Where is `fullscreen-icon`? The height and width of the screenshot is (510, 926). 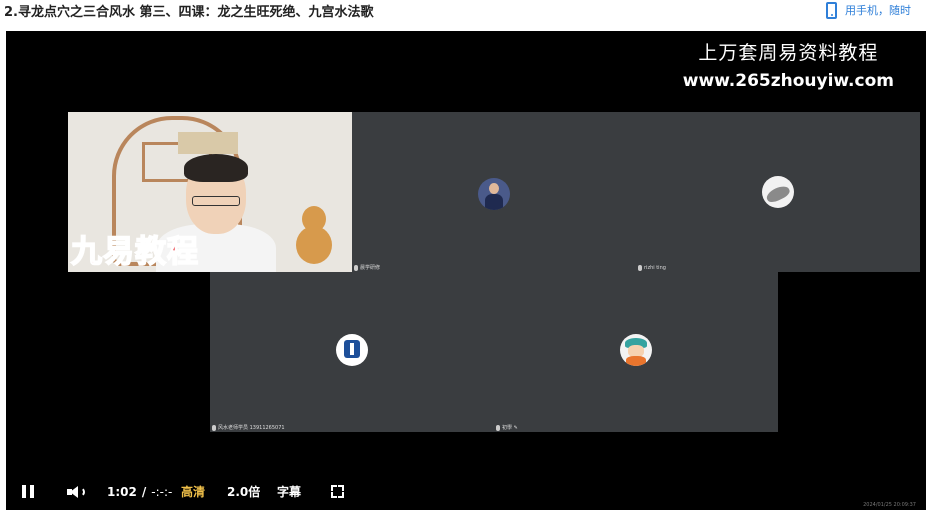 fullscreen-icon is located at coordinates (337, 491).